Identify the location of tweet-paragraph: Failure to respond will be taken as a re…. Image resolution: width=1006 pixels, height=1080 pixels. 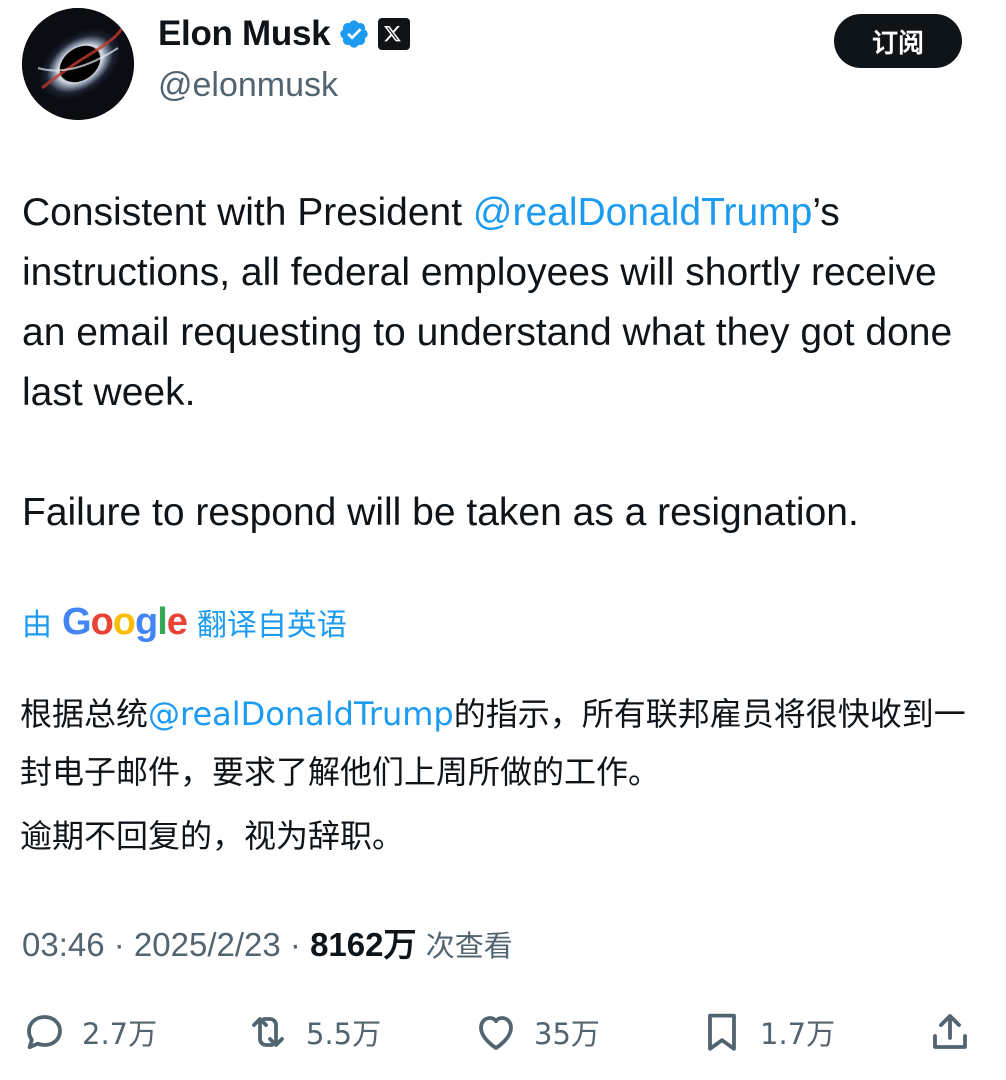
(440, 512).